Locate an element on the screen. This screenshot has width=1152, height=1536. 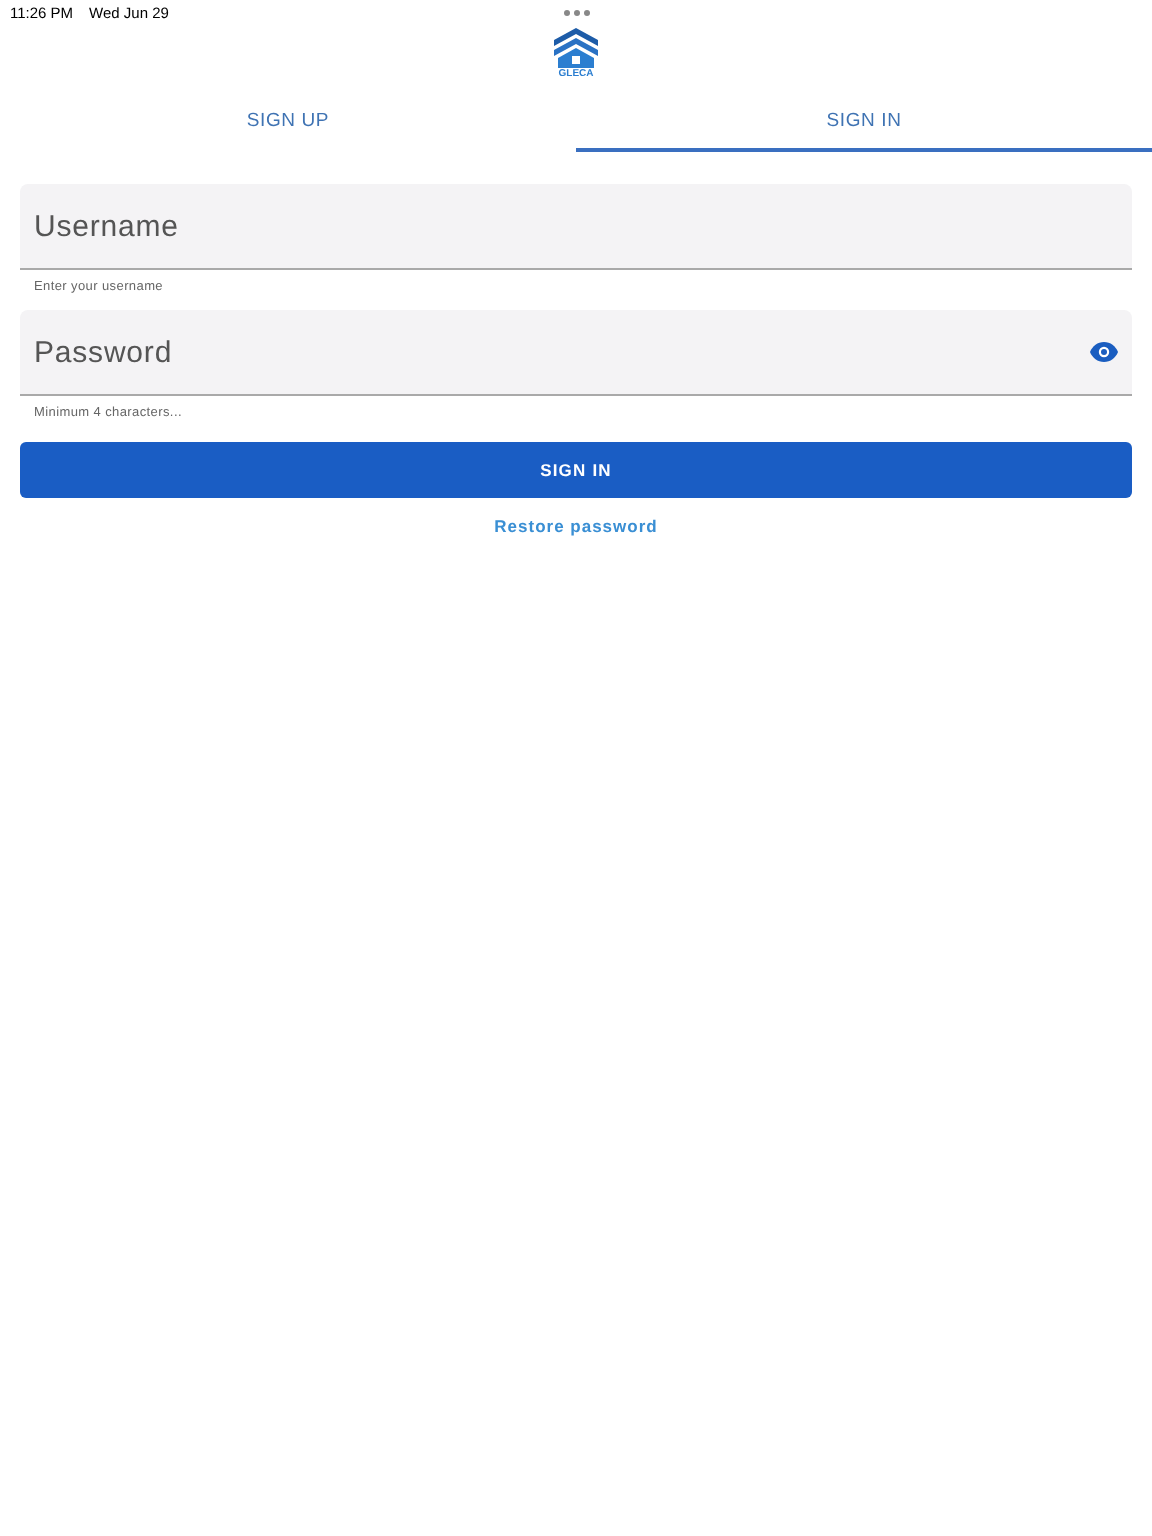
tab: SIGN UP is located at coordinates (288, 126).